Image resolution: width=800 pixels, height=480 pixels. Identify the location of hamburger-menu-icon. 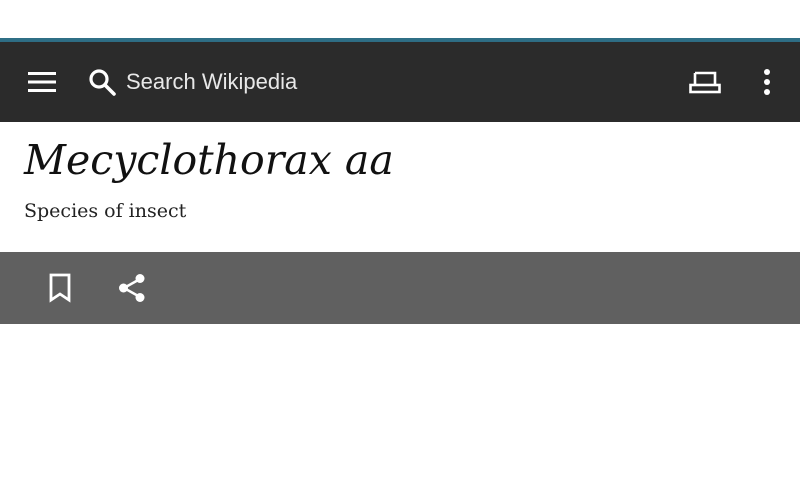
(42, 82).